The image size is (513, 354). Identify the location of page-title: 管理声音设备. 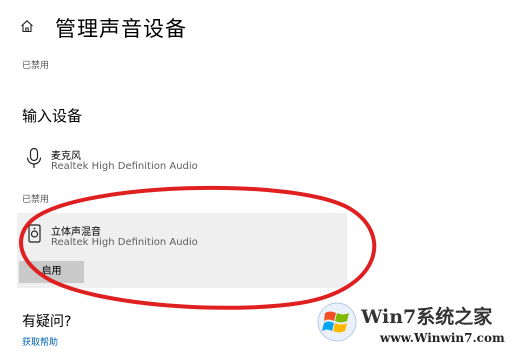
(121, 29).